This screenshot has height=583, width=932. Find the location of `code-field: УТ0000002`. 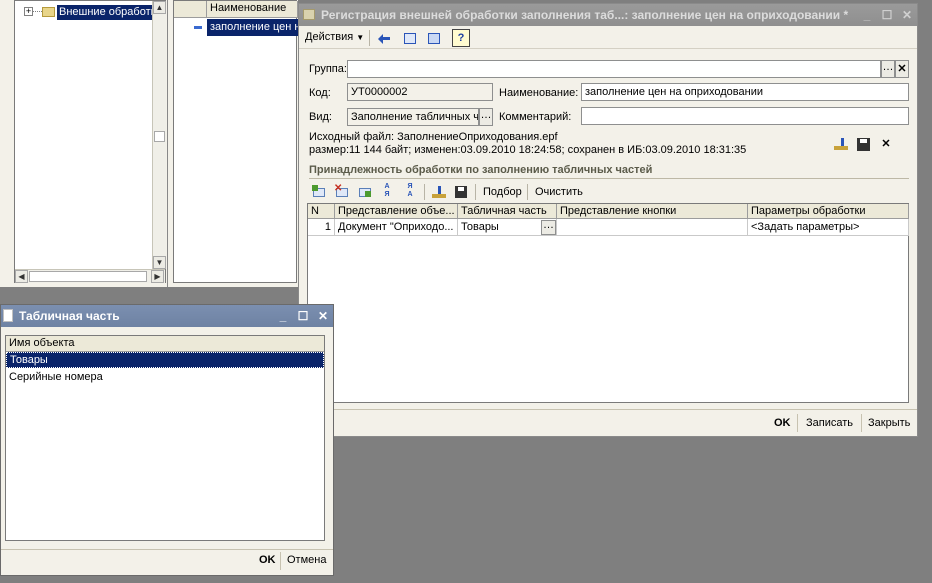

code-field: УТ0000002 is located at coordinates (420, 92).